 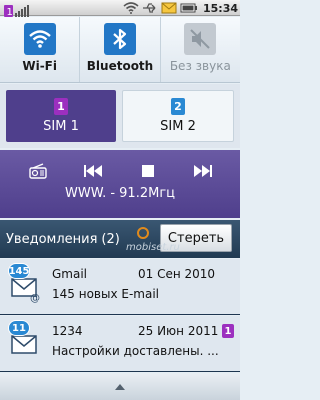 I want to click on unread-count-badge: 145, so click(x=19, y=271).